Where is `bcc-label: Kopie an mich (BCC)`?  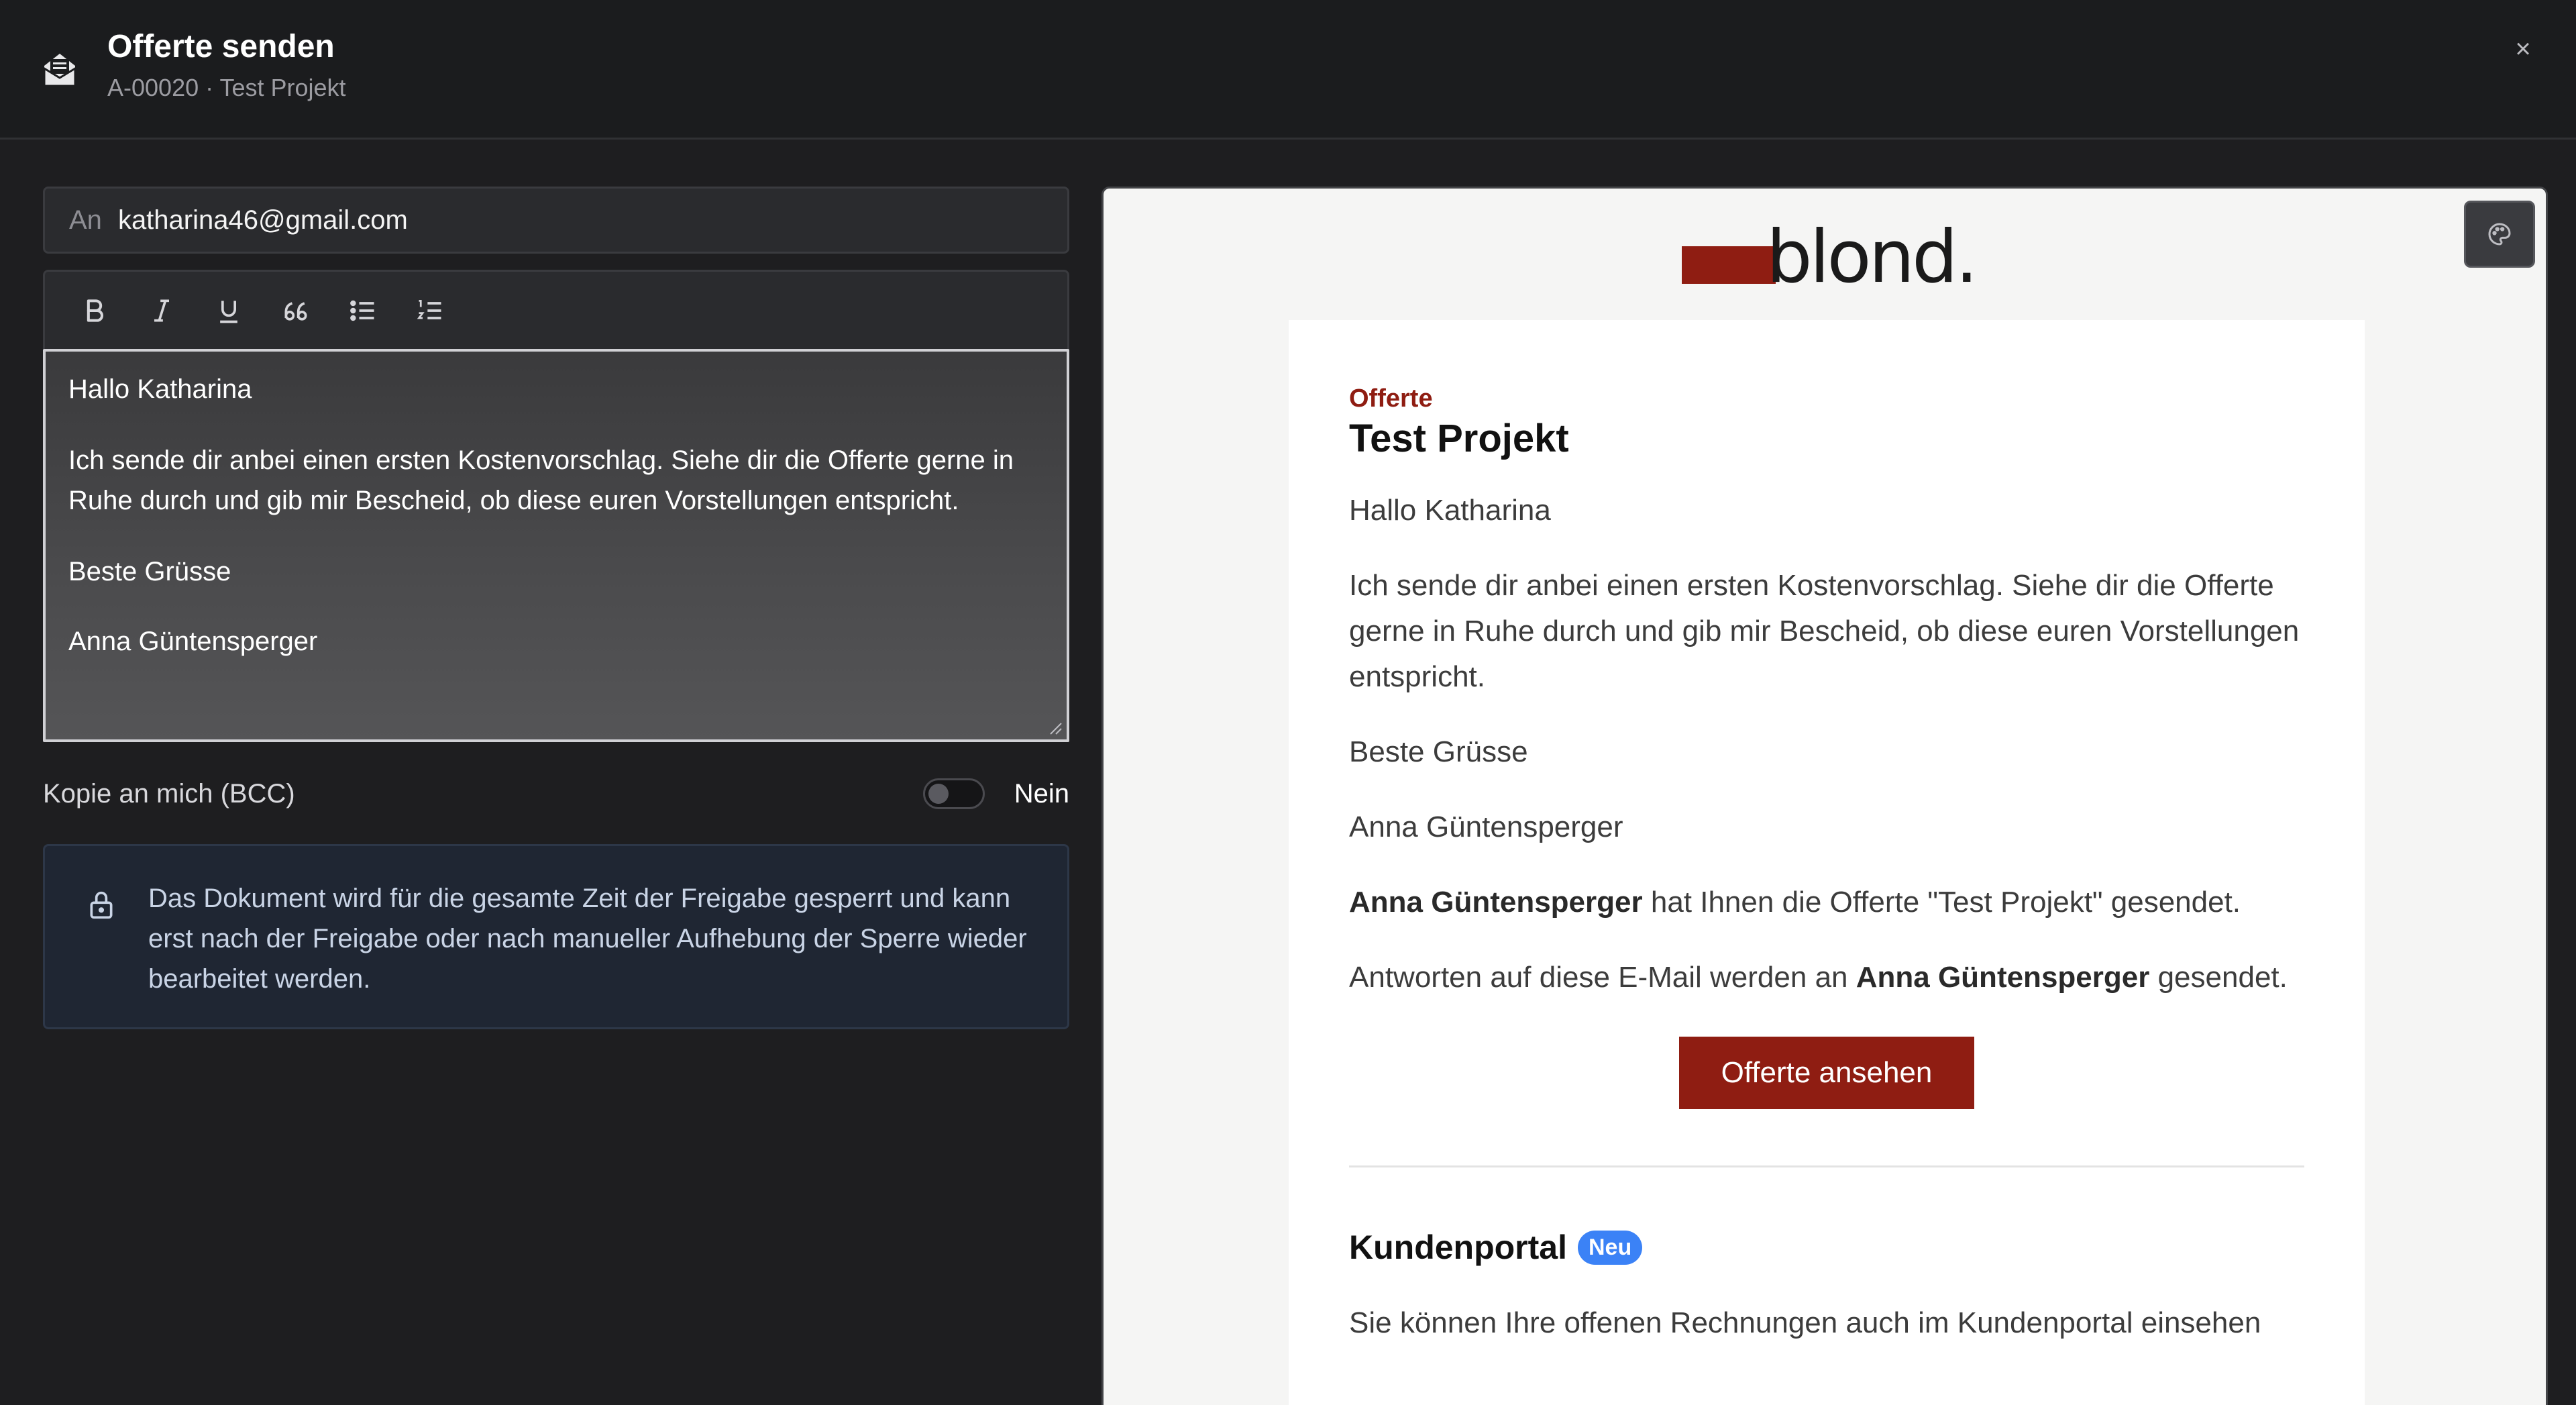 bcc-label: Kopie an mich (BCC) is located at coordinates (169, 793).